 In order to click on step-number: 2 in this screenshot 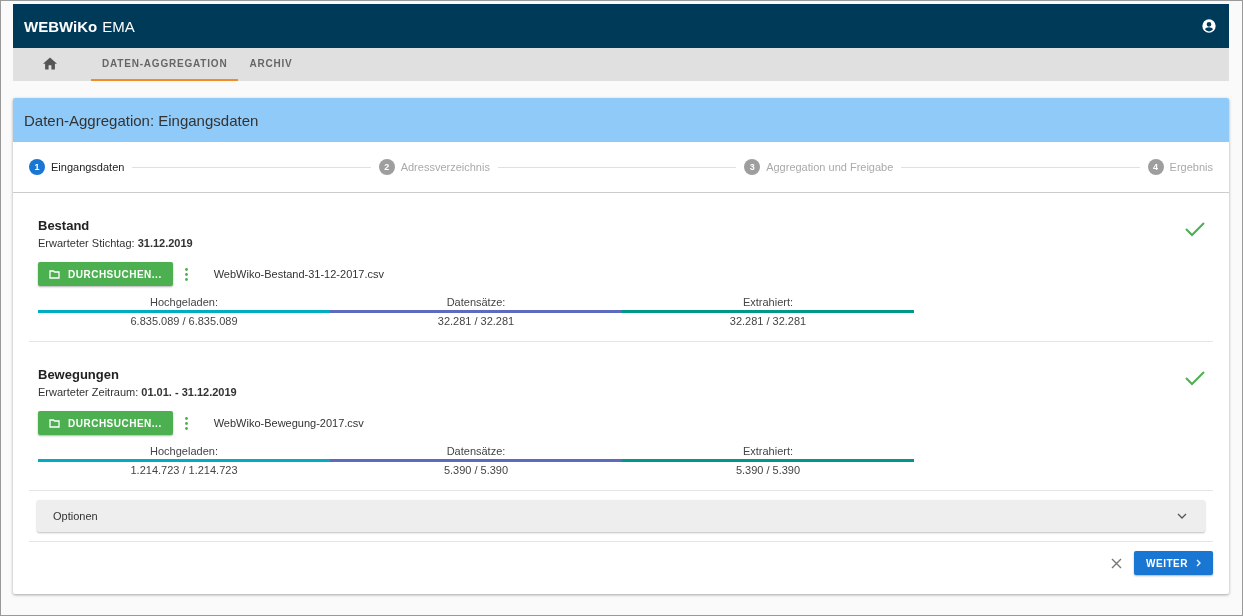, I will do `click(386, 167)`.